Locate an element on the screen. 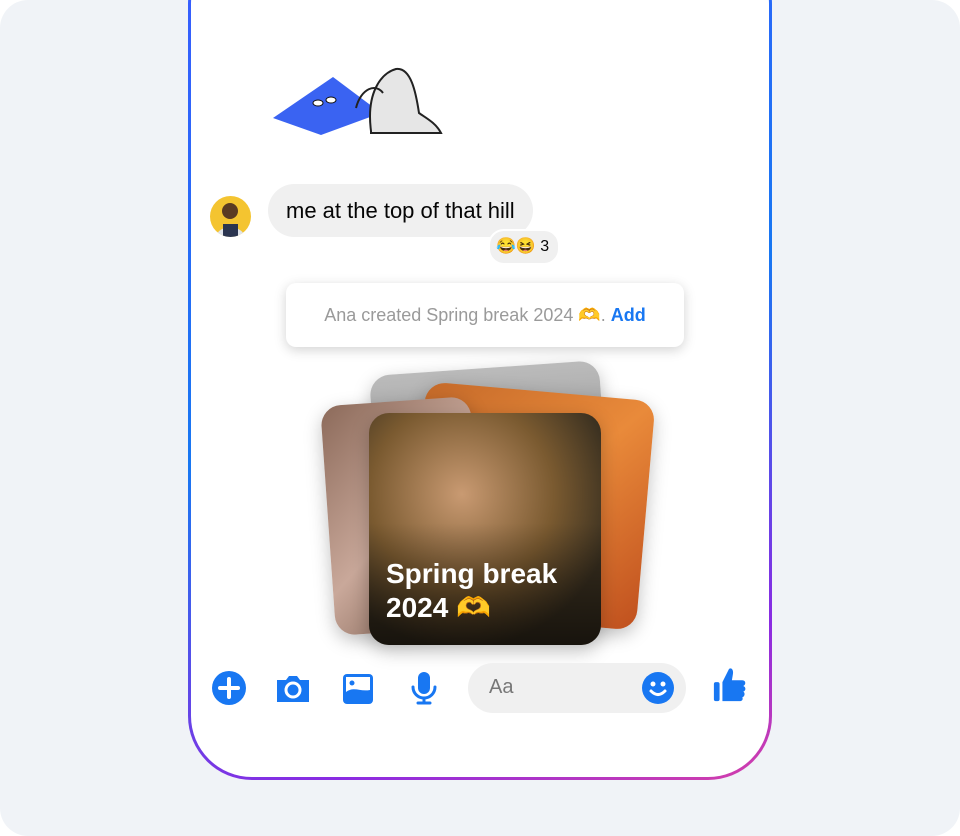 The image size is (960, 836). reactions-badge: 😂😆 3 is located at coordinates (524, 247).